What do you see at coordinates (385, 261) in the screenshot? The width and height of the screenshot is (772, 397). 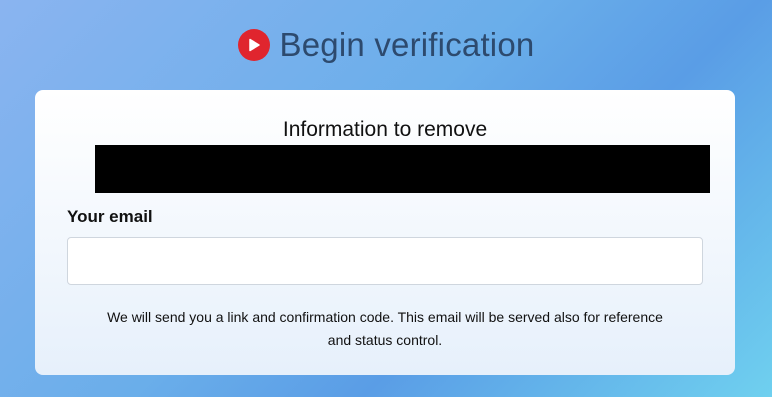 I see `email-input` at bounding box center [385, 261].